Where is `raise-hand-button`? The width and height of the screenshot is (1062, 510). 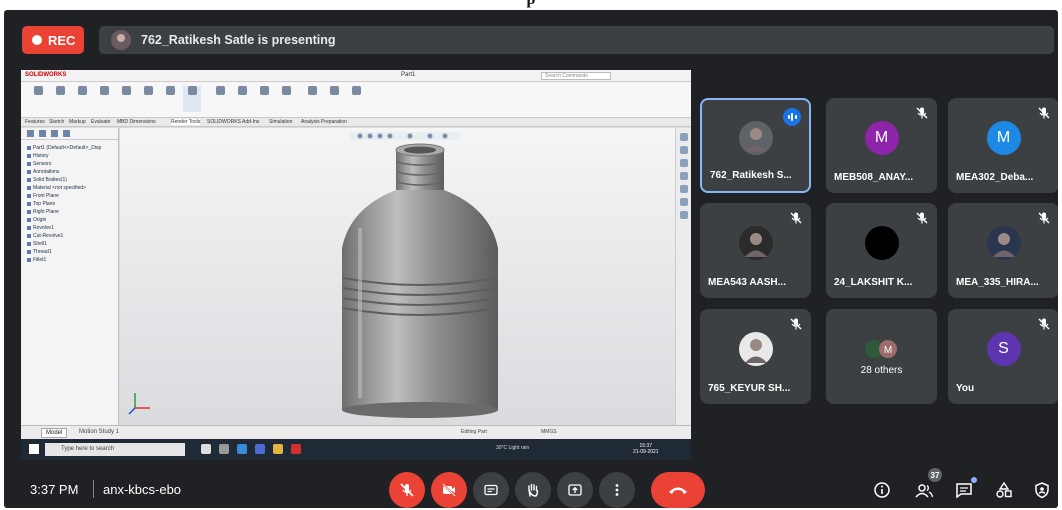
raise-hand-button is located at coordinates (533, 490).